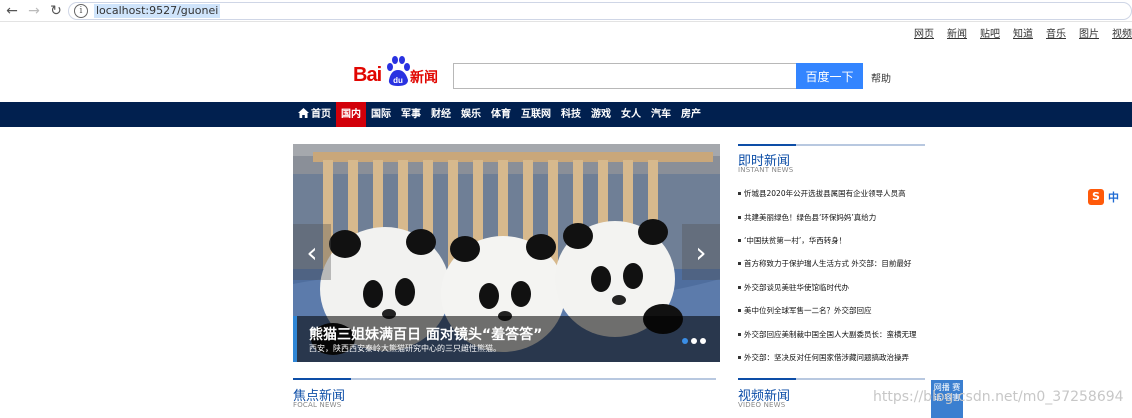 This screenshot has width=1132, height=418. What do you see at coordinates (321, 114) in the screenshot?
I see `nav-home-label: 首页` at bounding box center [321, 114].